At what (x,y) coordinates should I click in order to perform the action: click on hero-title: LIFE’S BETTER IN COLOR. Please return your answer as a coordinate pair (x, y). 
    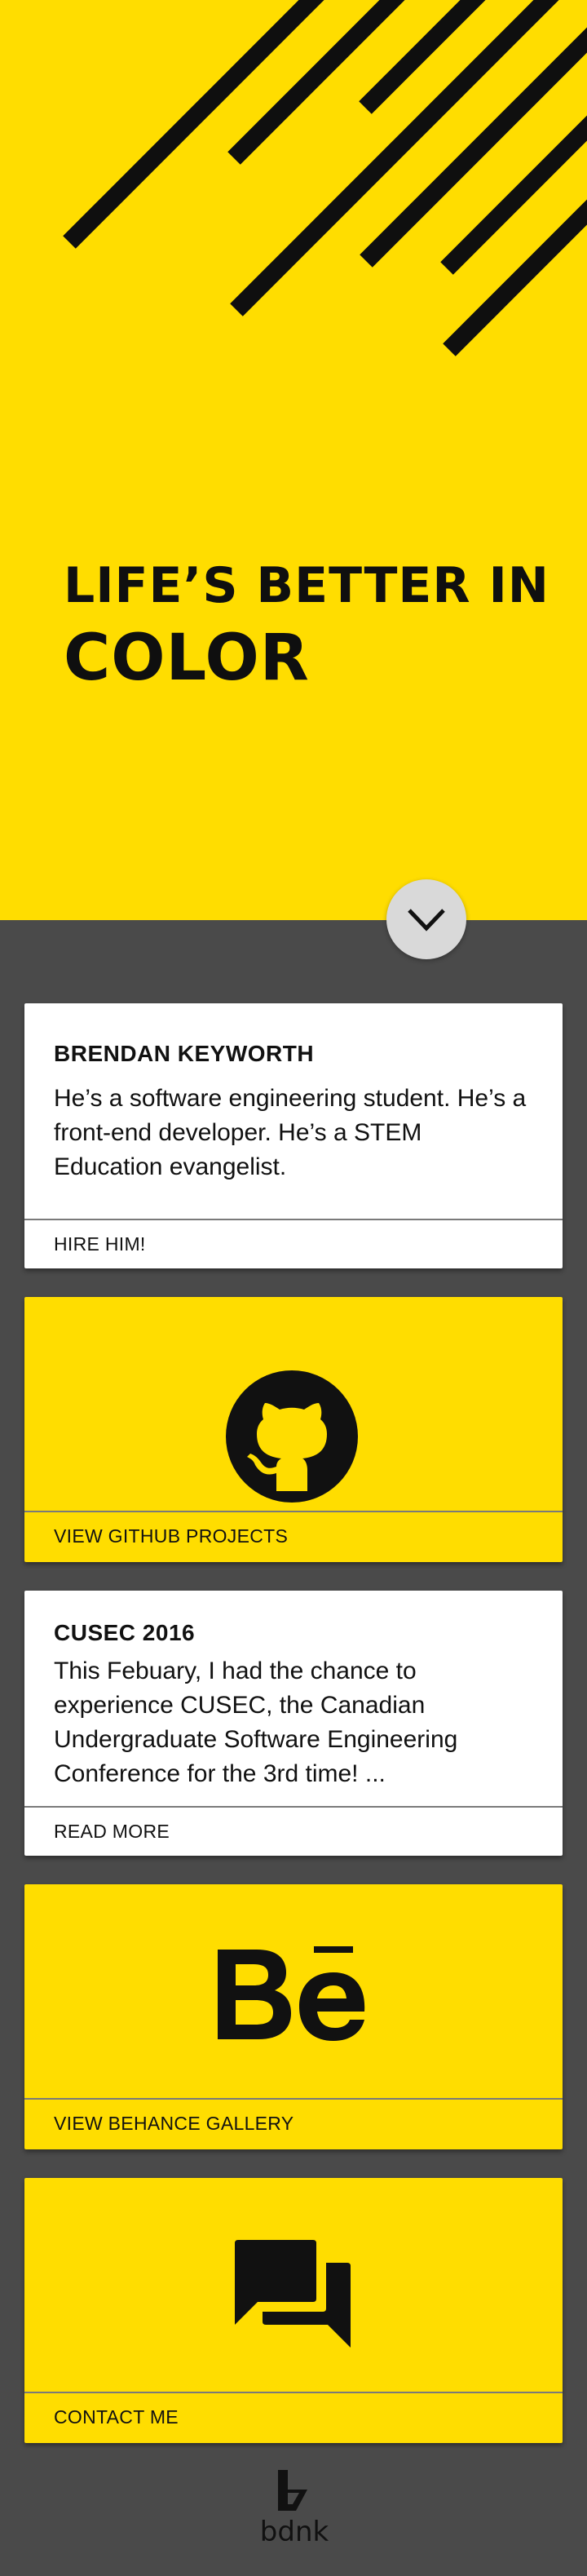
    Looking at the image, I should click on (306, 625).